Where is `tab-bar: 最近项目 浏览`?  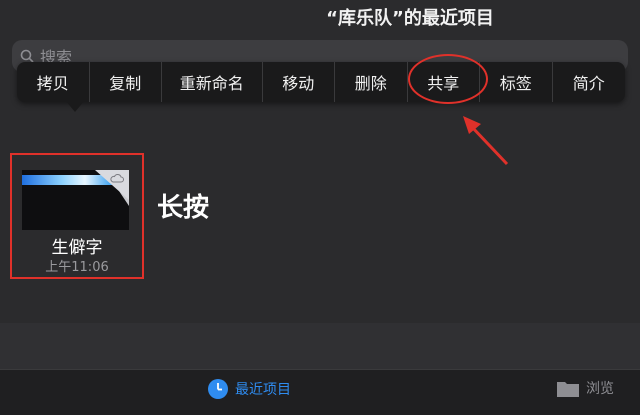
tab-bar: 最近项目 浏览 is located at coordinates (320, 392).